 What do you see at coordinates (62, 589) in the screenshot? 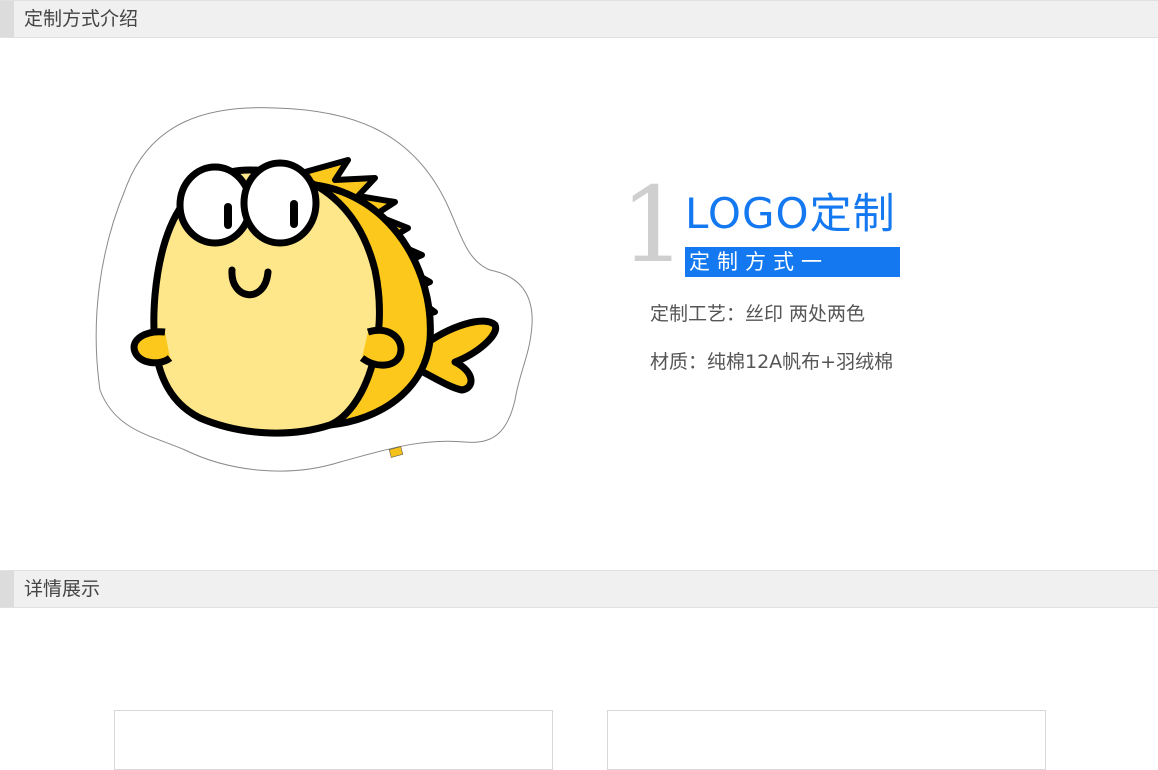
I see `section-title-details: 详情展示` at bounding box center [62, 589].